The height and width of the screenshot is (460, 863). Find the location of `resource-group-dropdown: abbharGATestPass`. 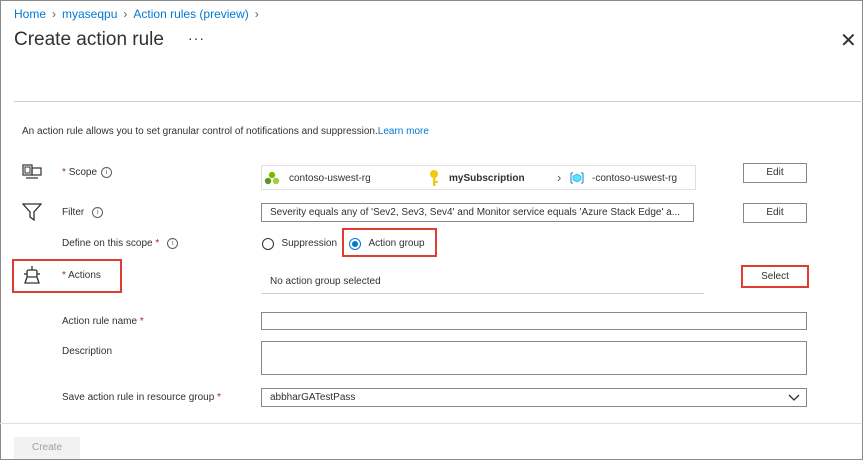

resource-group-dropdown: abbharGATestPass is located at coordinates (534, 397).